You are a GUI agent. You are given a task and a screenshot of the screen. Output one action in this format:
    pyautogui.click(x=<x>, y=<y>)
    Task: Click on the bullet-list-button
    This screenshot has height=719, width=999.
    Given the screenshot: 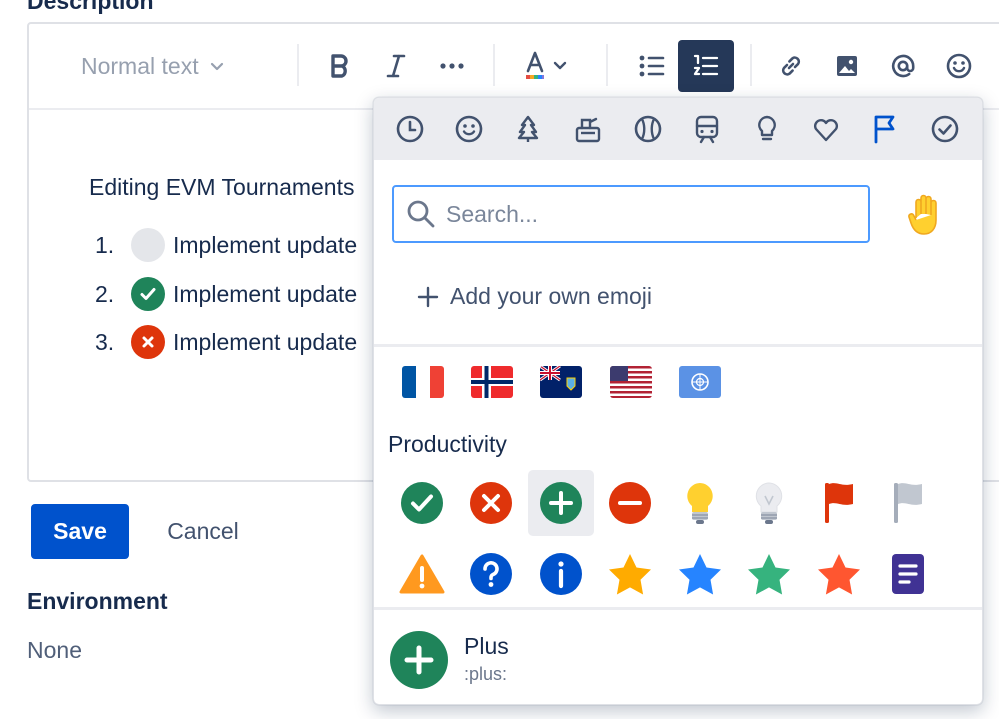 What is the action you would take?
    pyautogui.click(x=652, y=66)
    